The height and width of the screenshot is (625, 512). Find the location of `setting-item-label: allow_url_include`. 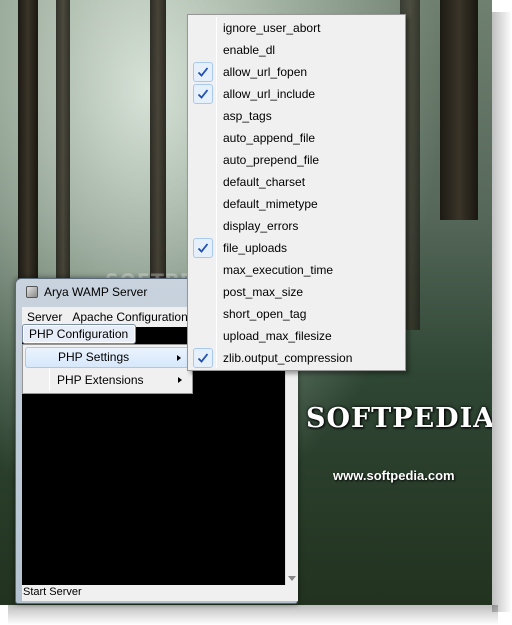

setting-item-label: allow_url_include is located at coordinates (269, 94).